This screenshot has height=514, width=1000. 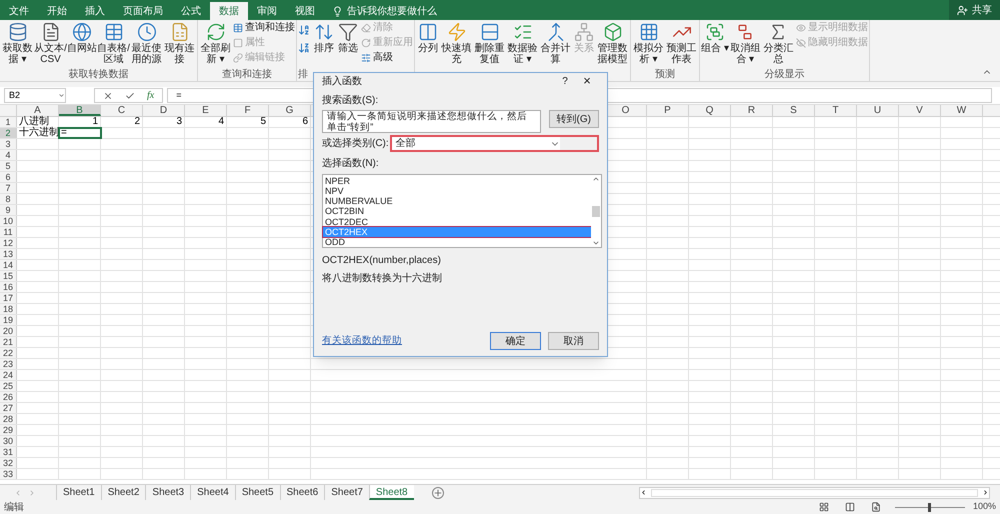 I want to click on row-header: 11, so click(x=8, y=232).